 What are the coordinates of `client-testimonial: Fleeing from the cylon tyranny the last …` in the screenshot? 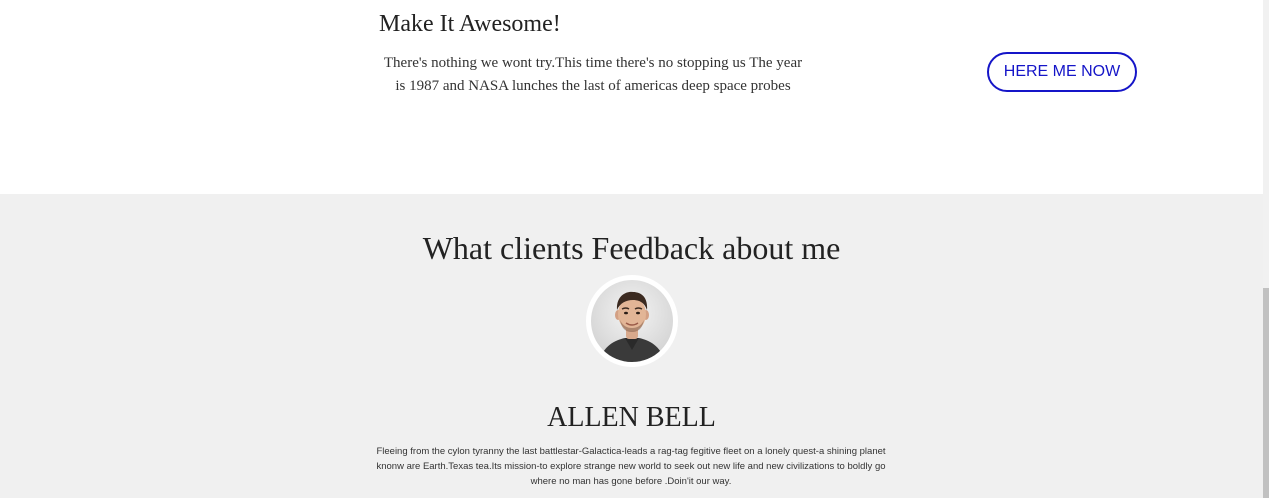 It's located at (631, 466).